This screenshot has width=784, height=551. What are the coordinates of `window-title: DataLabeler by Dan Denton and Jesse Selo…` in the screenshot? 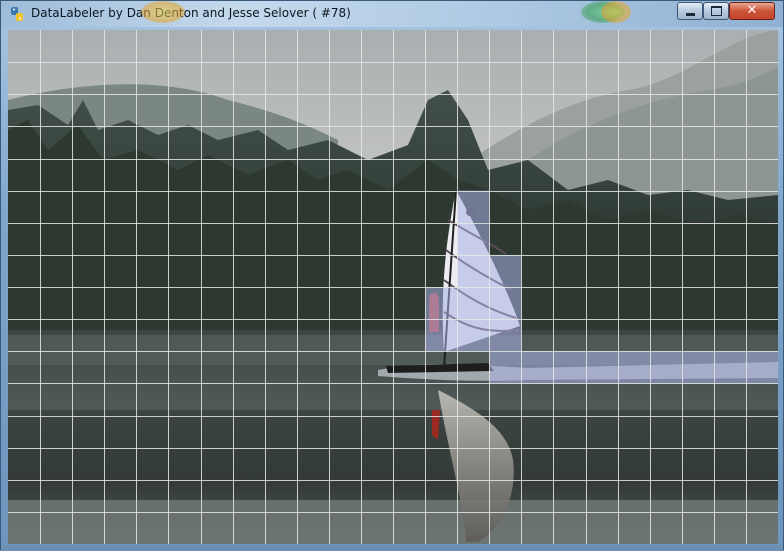 It's located at (191, 13).